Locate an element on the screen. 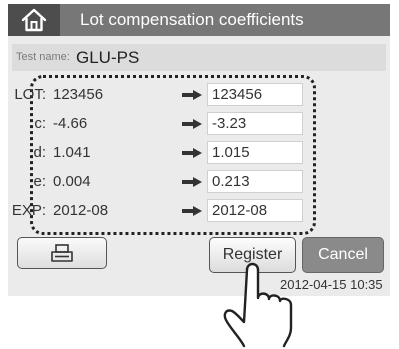 This screenshot has height=349, width=399. pointing-hand-icon is located at coordinates (258, 305).